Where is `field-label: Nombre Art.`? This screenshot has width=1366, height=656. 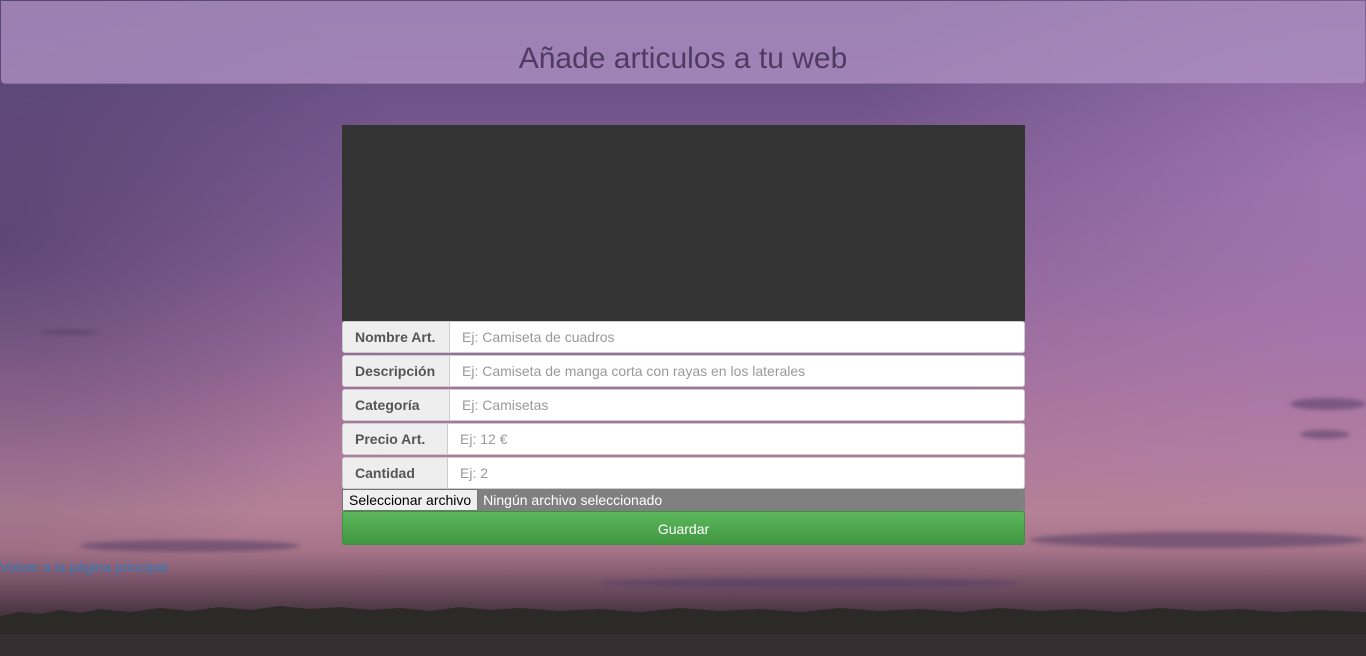
field-label: Nombre Art. is located at coordinates (396, 337).